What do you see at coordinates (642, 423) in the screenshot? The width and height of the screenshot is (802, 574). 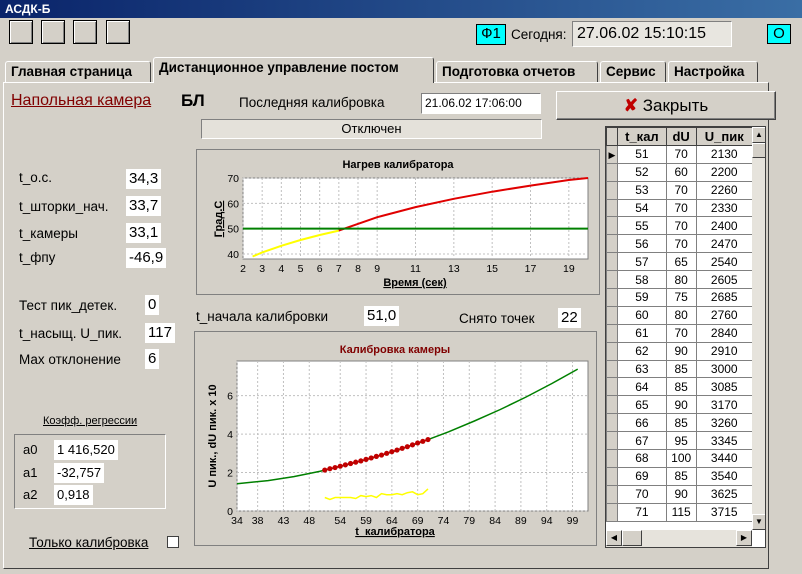 I see `cell-t-cal: 66` at bounding box center [642, 423].